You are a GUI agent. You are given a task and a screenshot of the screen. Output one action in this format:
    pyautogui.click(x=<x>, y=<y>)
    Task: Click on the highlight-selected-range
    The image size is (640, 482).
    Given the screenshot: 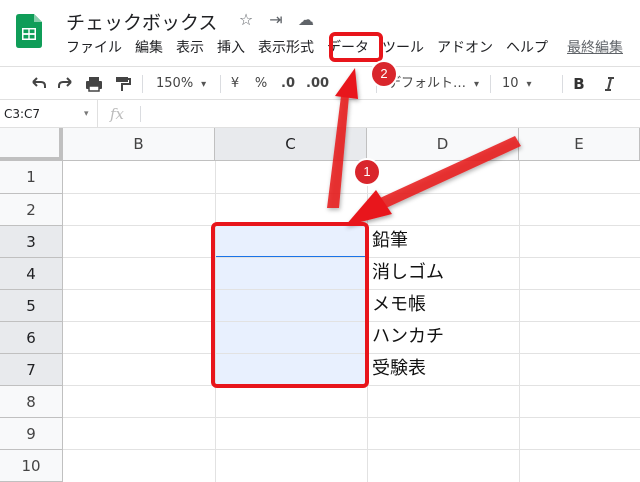 What is the action you would take?
    pyautogui.click(x=290, y=305)
    